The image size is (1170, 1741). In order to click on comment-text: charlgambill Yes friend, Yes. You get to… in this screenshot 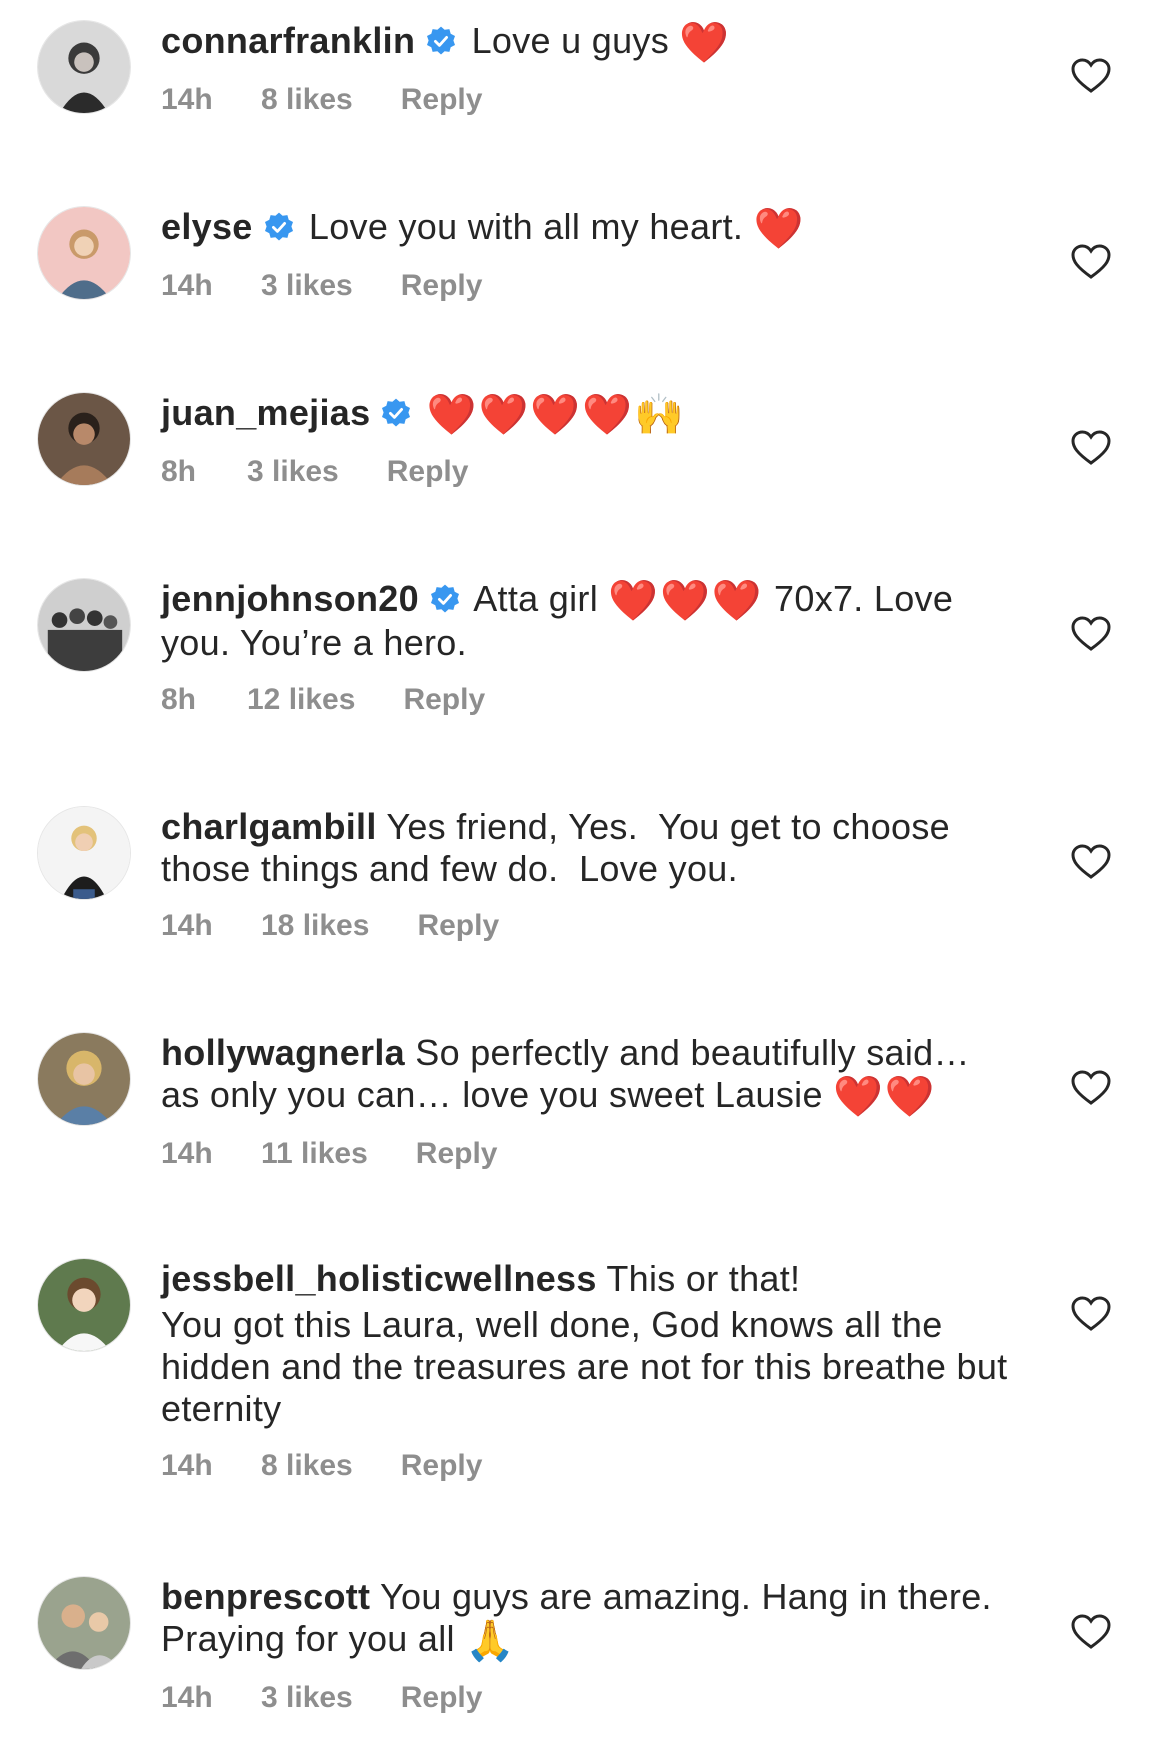, I will do `click(586, 848)`.